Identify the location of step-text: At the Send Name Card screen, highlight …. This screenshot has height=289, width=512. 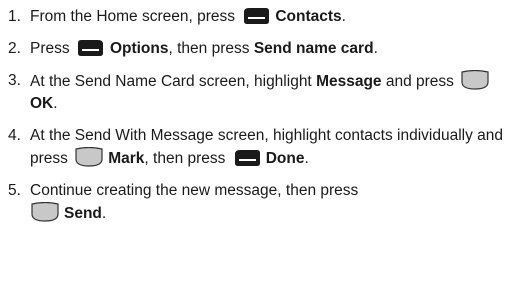
(269, 92).